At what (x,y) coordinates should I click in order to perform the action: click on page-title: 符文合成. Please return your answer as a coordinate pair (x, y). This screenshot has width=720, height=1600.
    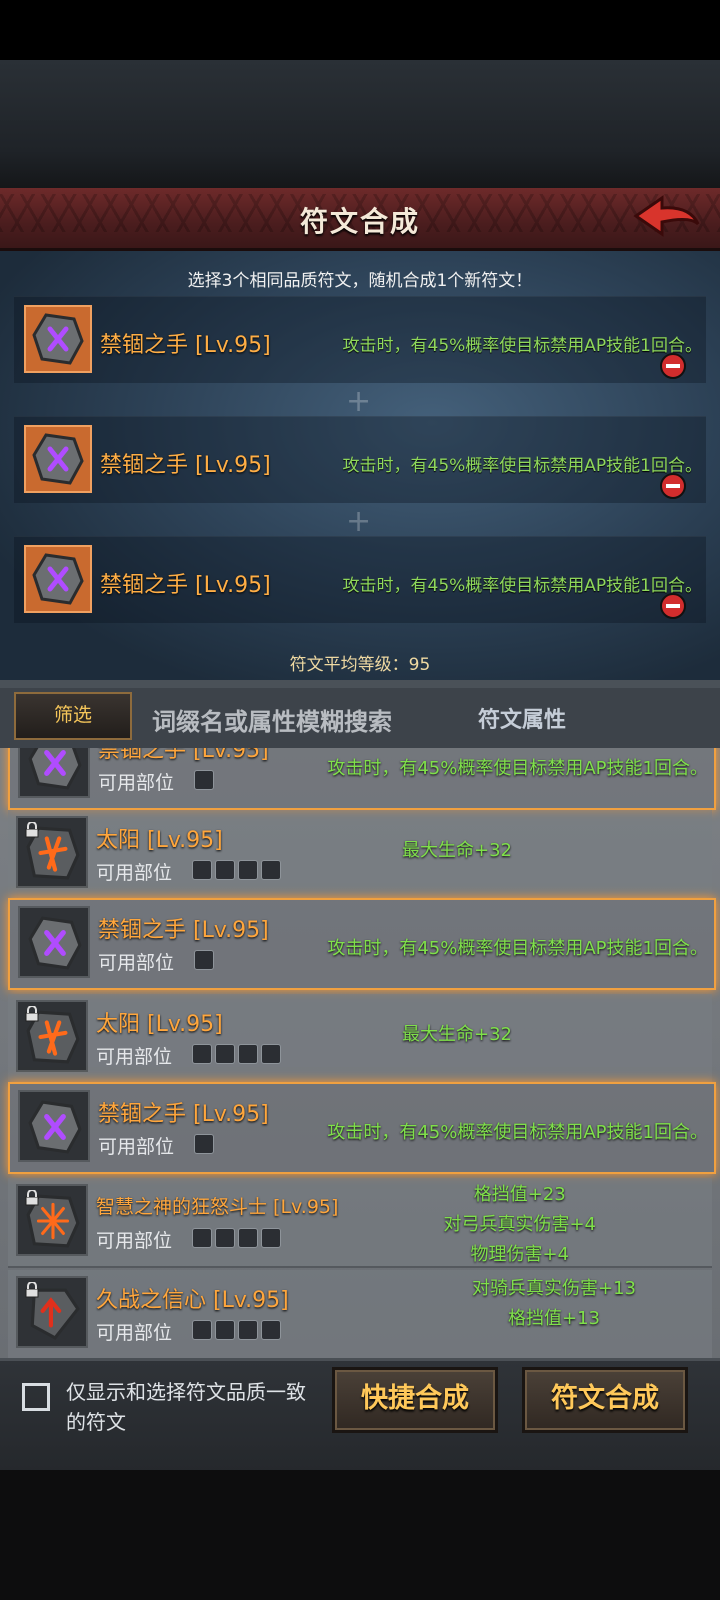
    Looking at the image, I should click on (359, 221).